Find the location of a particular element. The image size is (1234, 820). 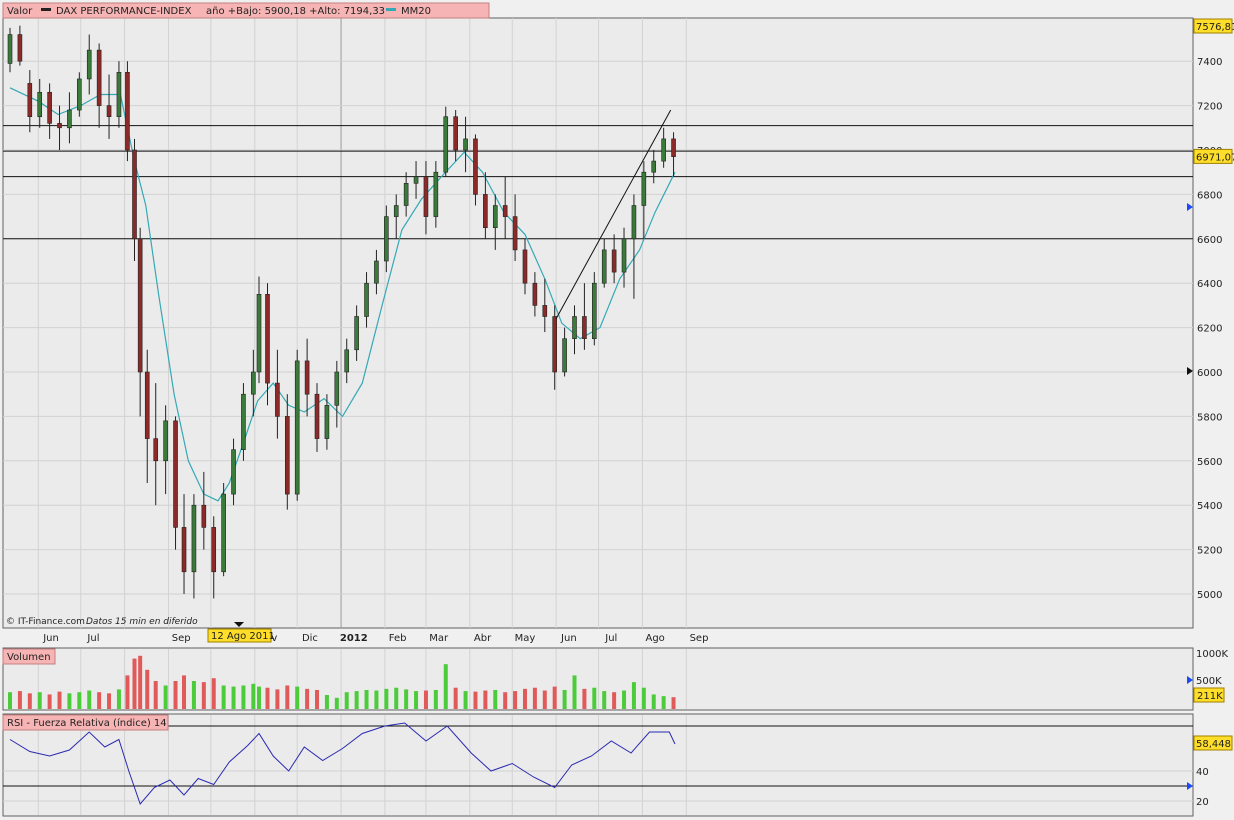

date-marker-label: 12 Ago 2011 is located at coordinates (243, 636).